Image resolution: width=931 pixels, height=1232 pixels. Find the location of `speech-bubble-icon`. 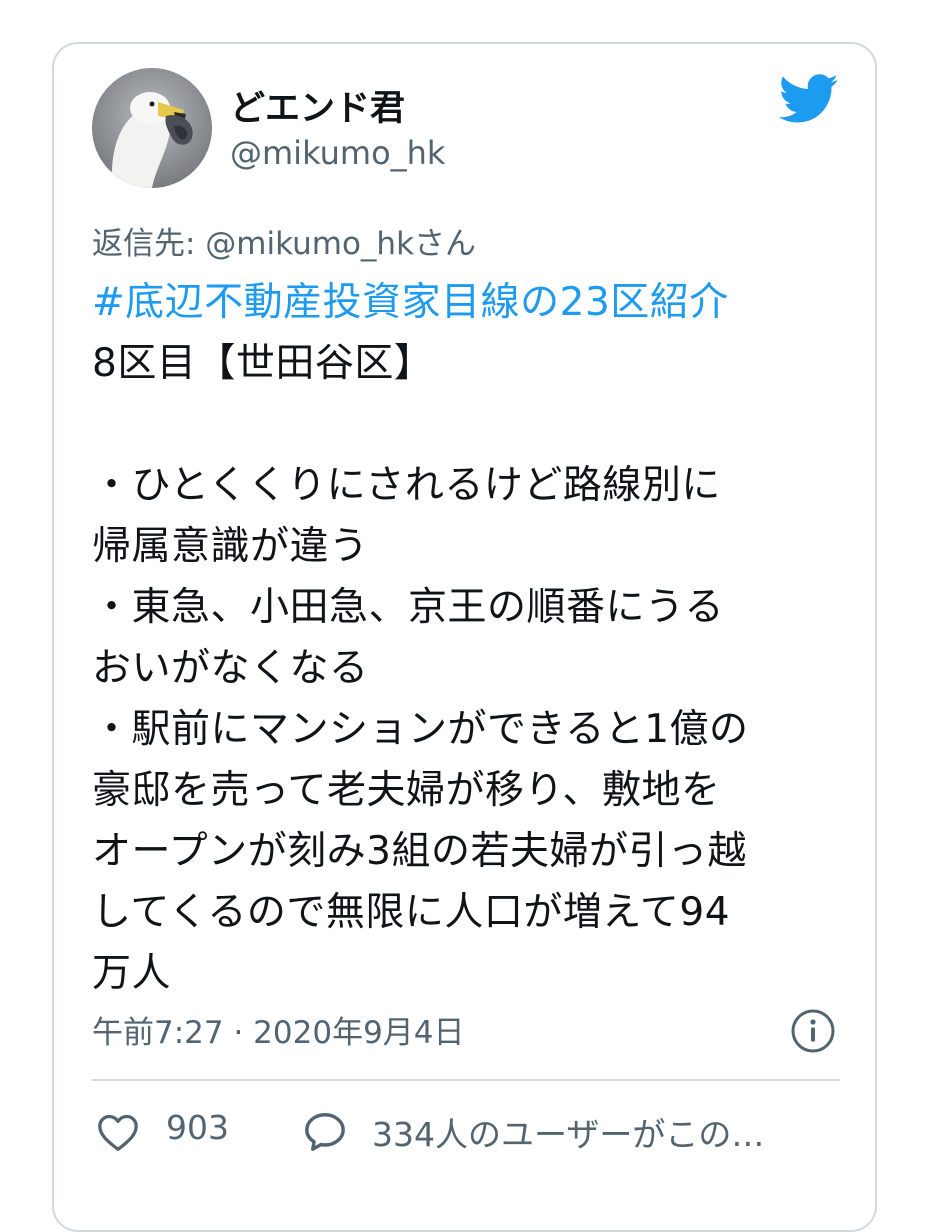

speech-bubble-icon is located at coordinates (325, 1132).